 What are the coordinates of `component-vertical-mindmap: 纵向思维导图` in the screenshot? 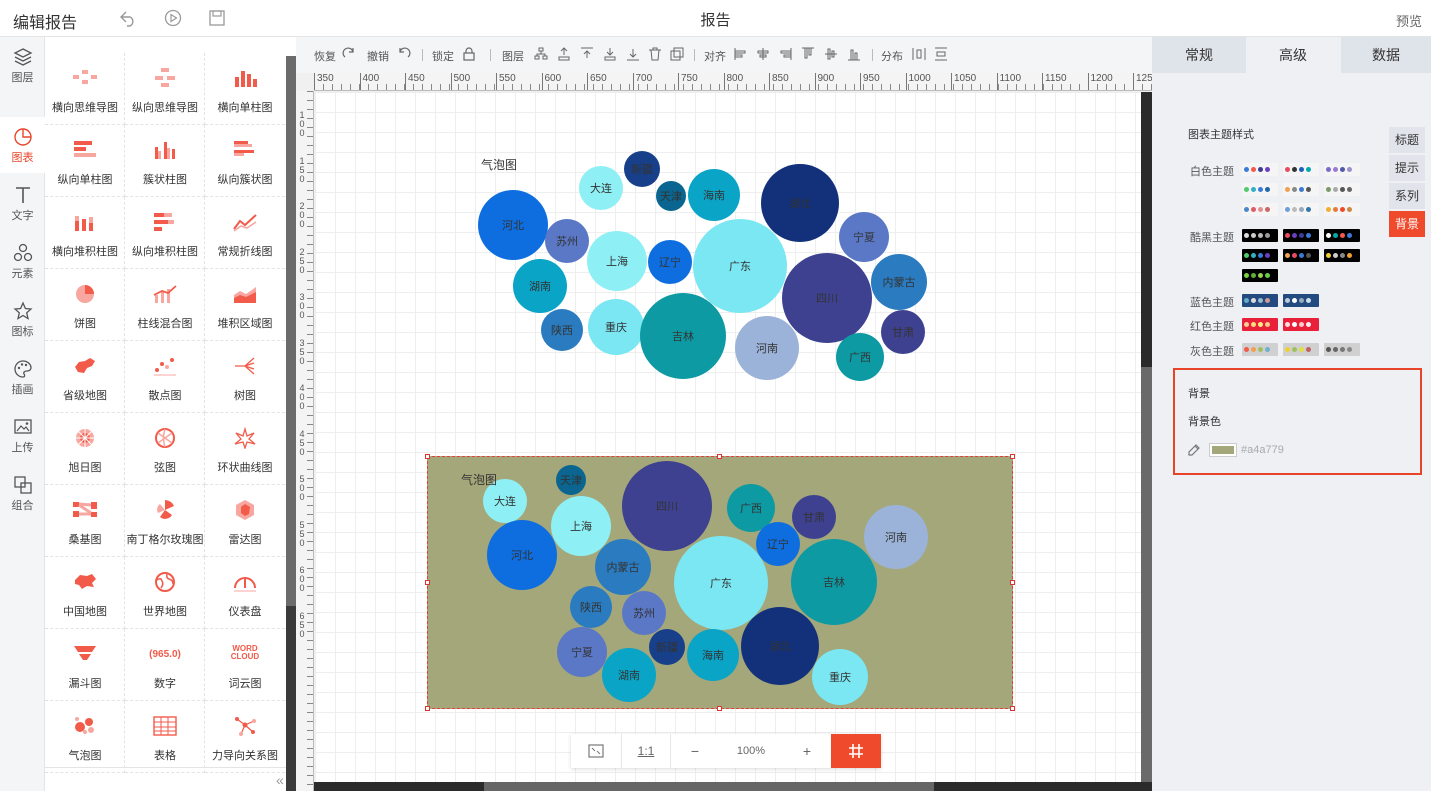 It's located at (165, 89).